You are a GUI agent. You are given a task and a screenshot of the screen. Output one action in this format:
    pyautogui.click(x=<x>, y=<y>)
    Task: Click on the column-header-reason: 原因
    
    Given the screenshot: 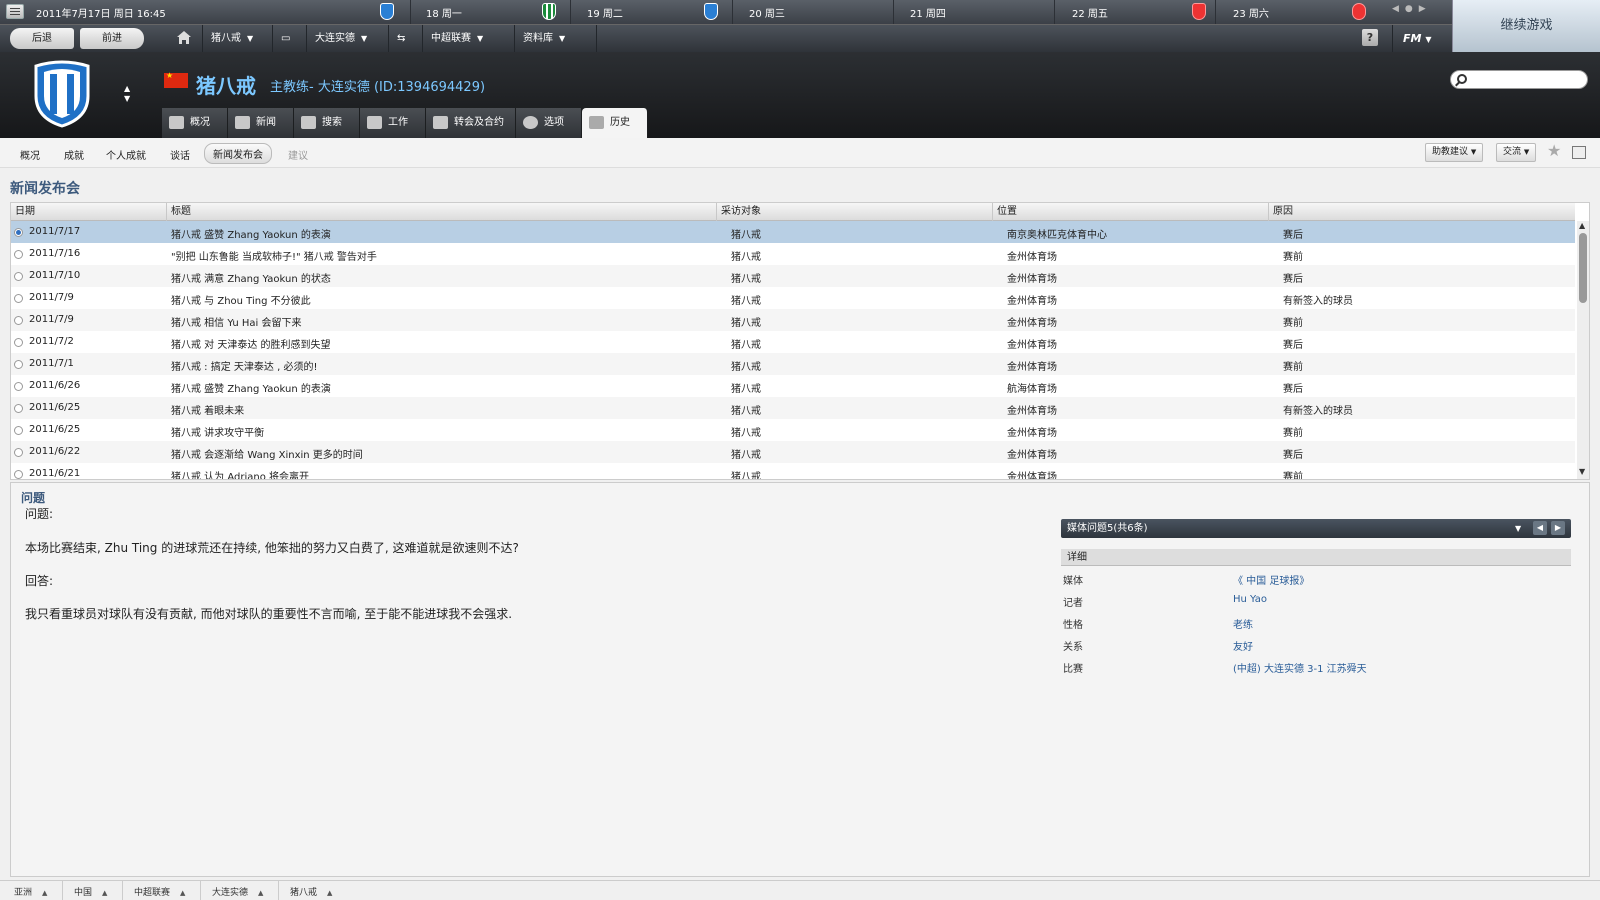 What is the action you would take?
    pyautogui.click(x=1422, y=212)
    